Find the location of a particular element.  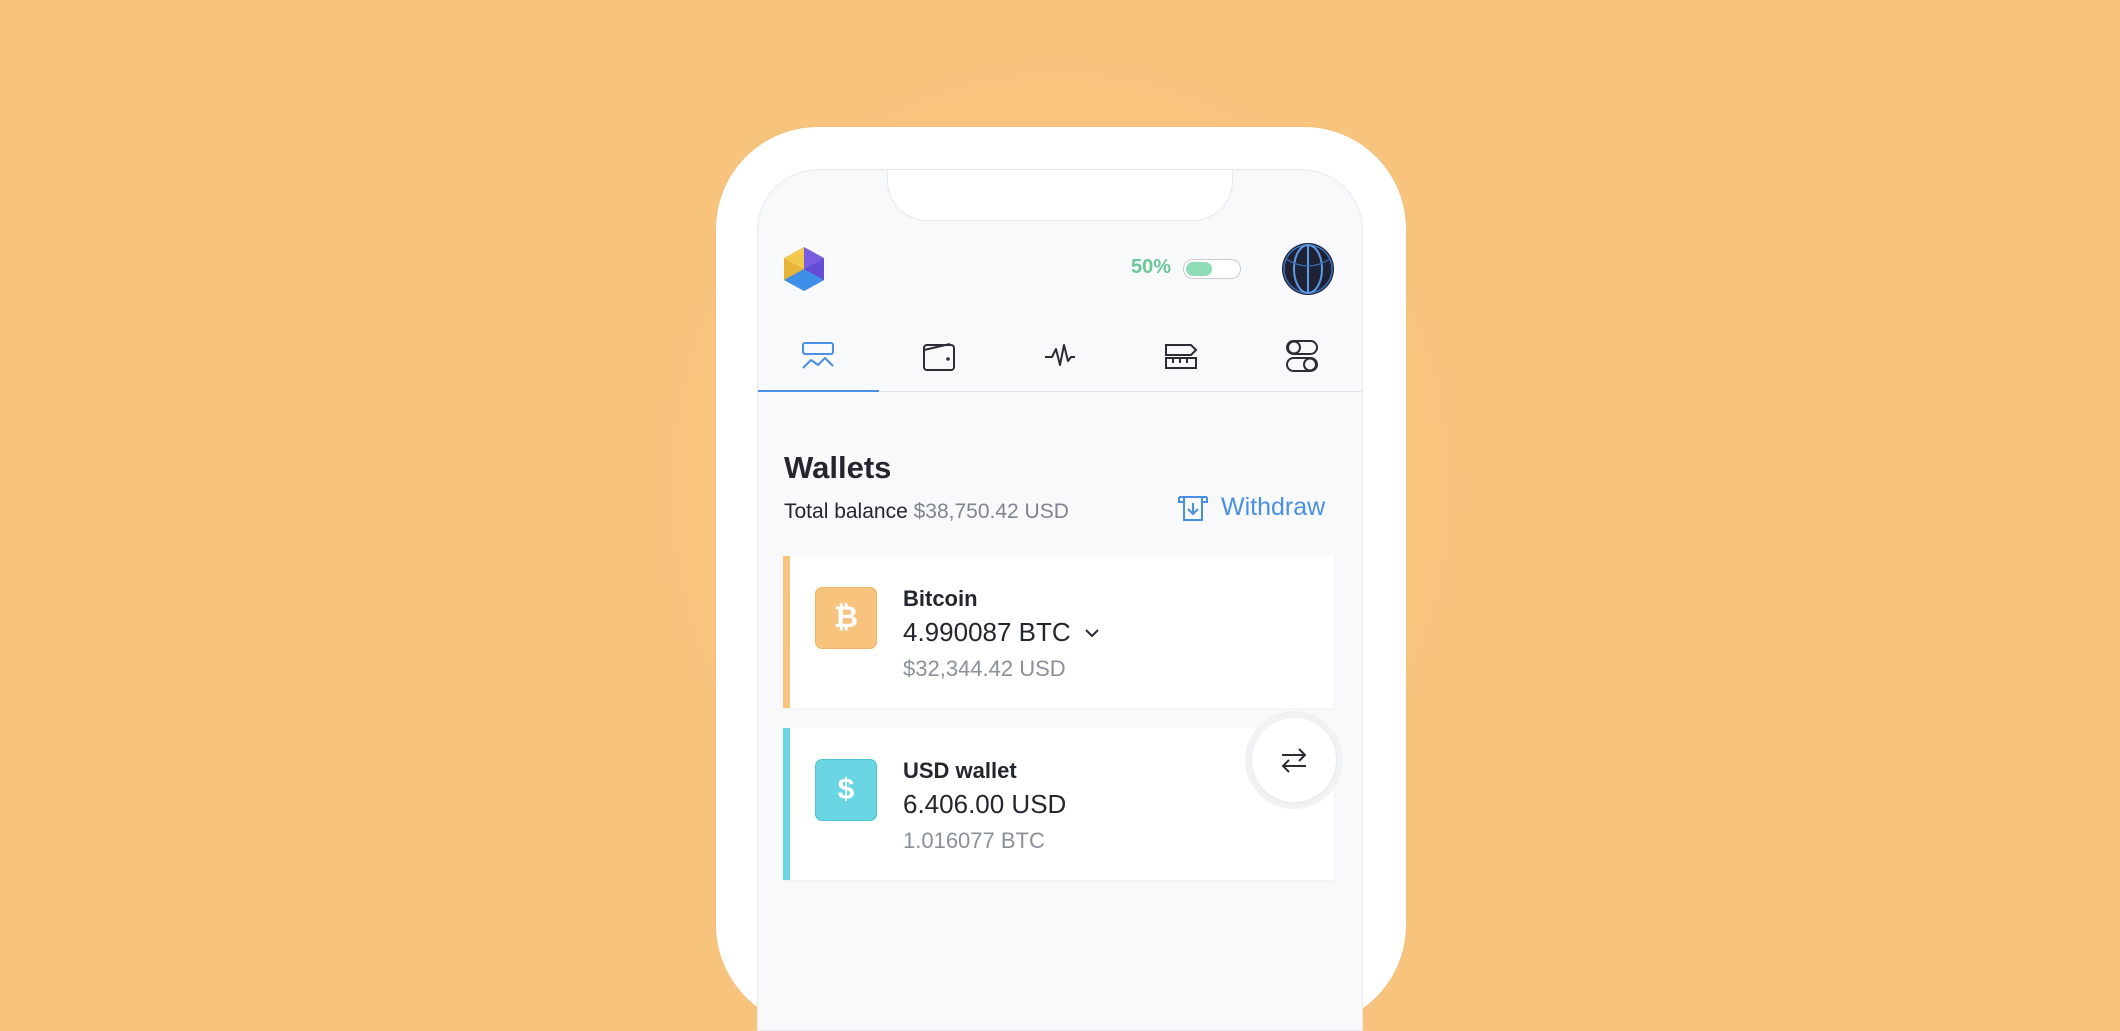

dollar-icon: $ is located at coordinates (846, 790).